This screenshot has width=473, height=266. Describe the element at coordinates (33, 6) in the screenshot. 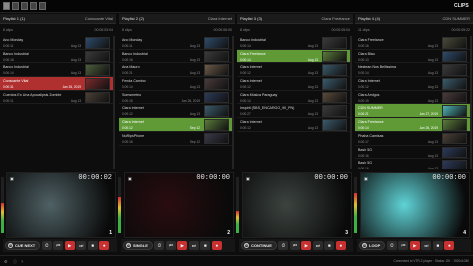

I see `layout-4-button` at that location.